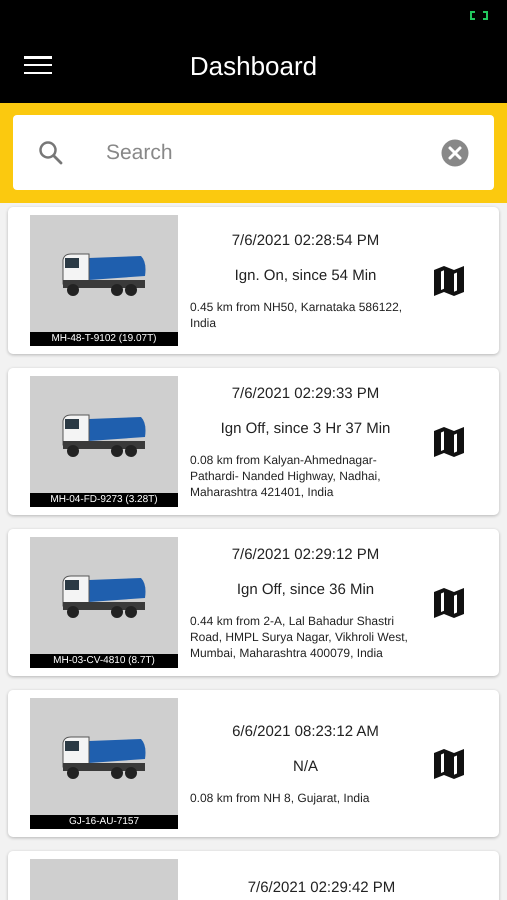 The height and width of the screenshot is (900, 507). What do you see at coordinates (104, 822) in the screenshot?
I see `plate-label: GJ-16-AU-7157` at bounding box center [104, 822].